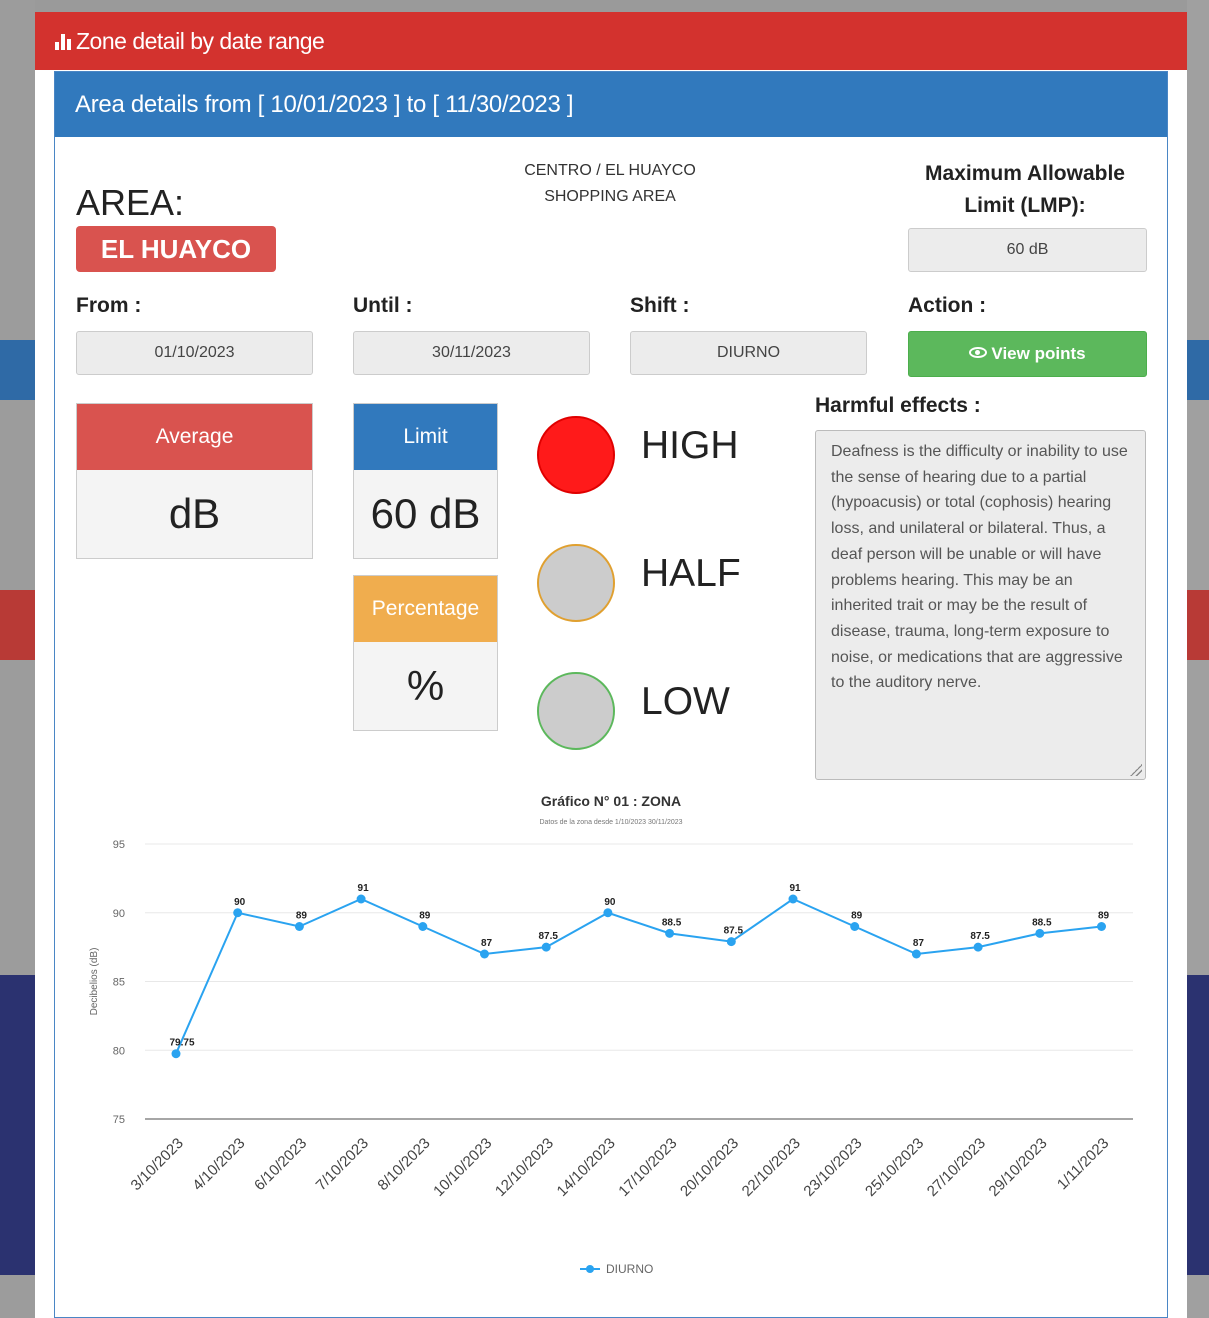 The height and width of the screenshot is (1318, 1209). Describe the element at coordinates (978, 352) in the screenshot. I see `eye-icon` at that location.